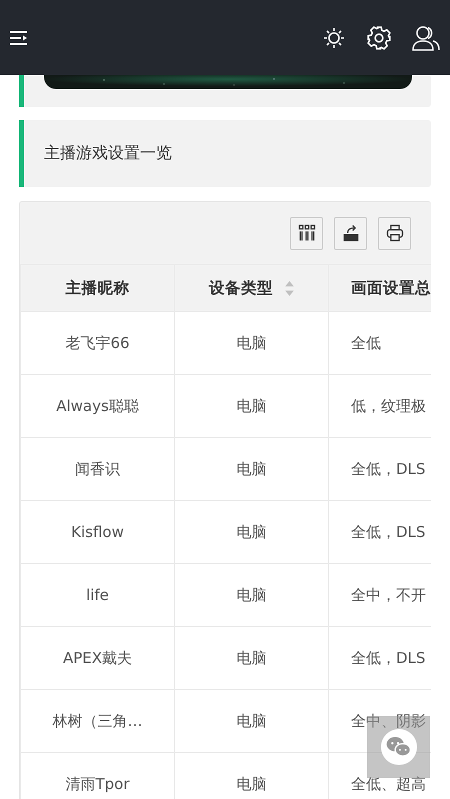 This screenshot has width=450, height=799. What do you see at coordinates (97, 288) in the screenshot?
I see `column-header: 主播昵称` at bounding box center [97, 288].